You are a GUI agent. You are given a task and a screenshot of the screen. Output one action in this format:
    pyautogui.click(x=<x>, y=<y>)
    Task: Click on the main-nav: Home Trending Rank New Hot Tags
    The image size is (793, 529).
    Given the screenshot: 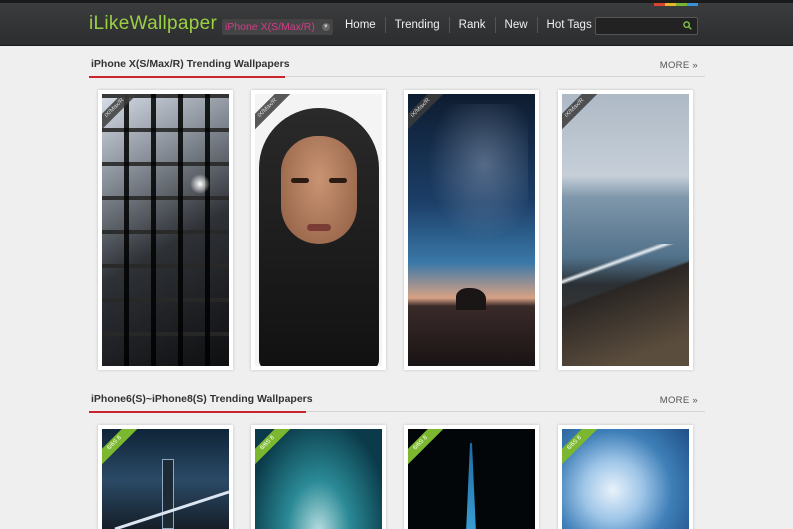 What is the action you would take?
    pyautogui.click(x=468, y=25)
    